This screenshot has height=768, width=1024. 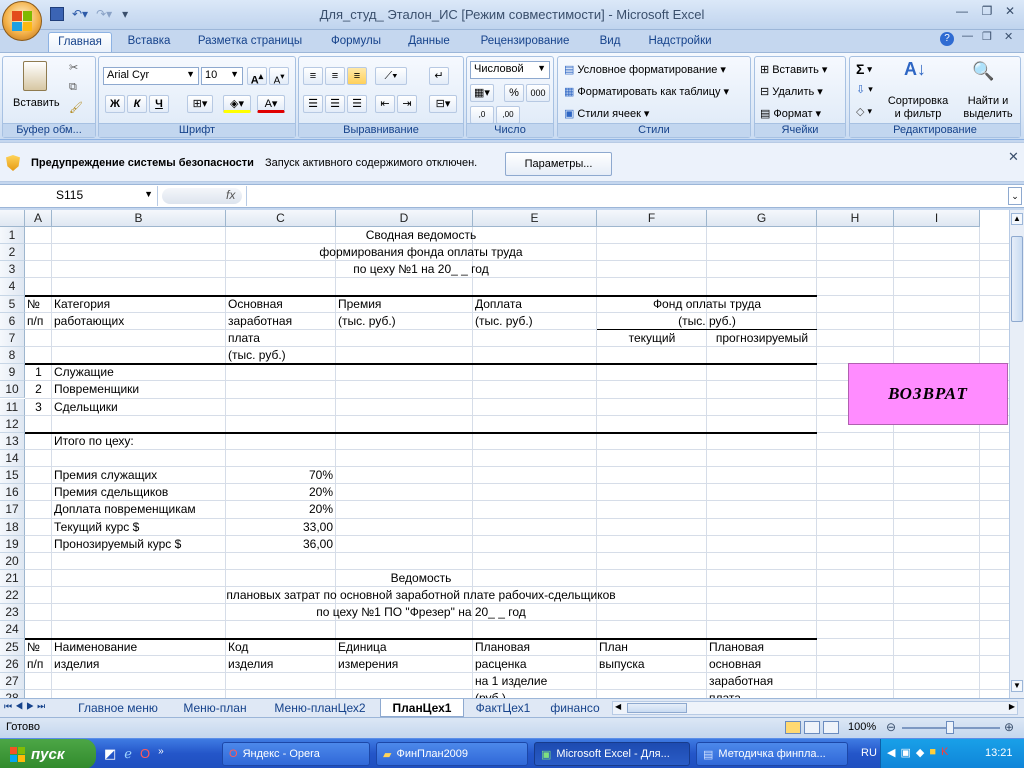 I want to click on sheet-tab: ФактЦех1, so click(x=503, y=708).